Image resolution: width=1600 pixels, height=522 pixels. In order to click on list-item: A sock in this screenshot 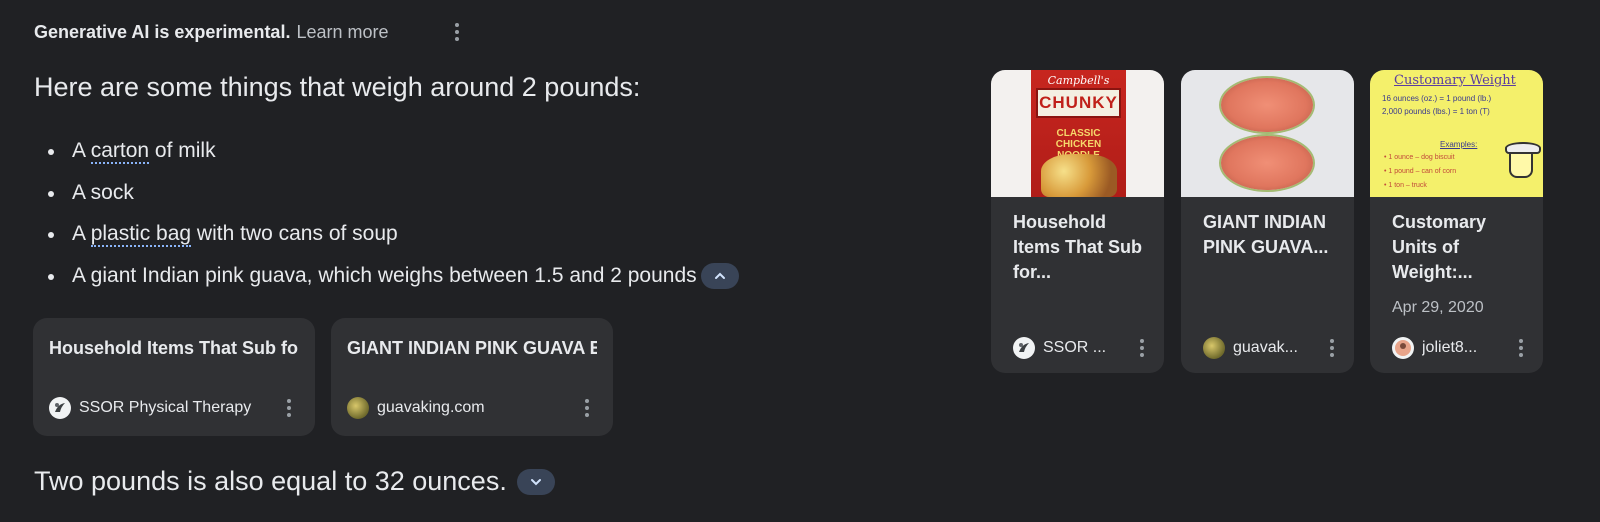, I will do `click(392, 199)`.